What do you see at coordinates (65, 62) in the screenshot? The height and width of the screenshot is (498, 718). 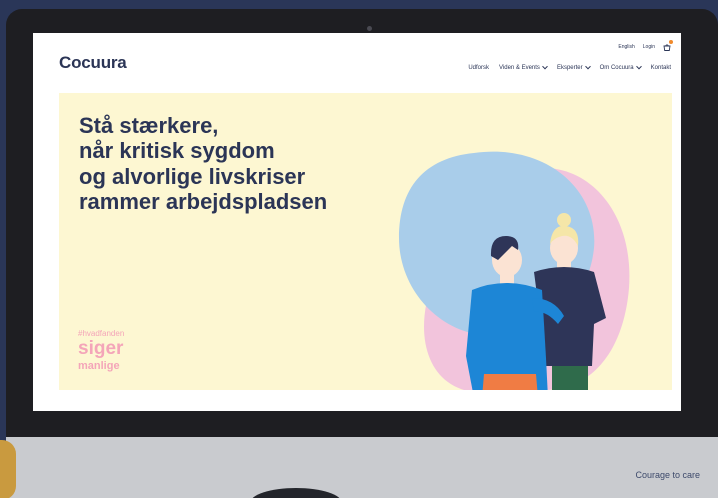 I see `logo-mark: C` at bounding box center [65, 62].